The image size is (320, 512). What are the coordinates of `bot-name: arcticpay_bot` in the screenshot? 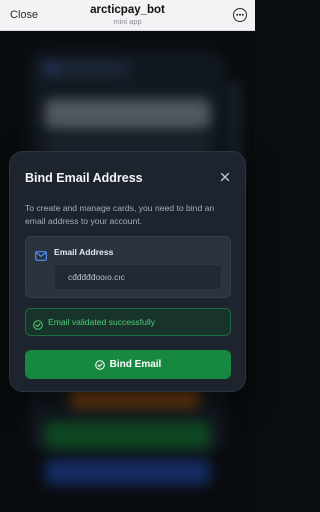 It's located at (127, 10).